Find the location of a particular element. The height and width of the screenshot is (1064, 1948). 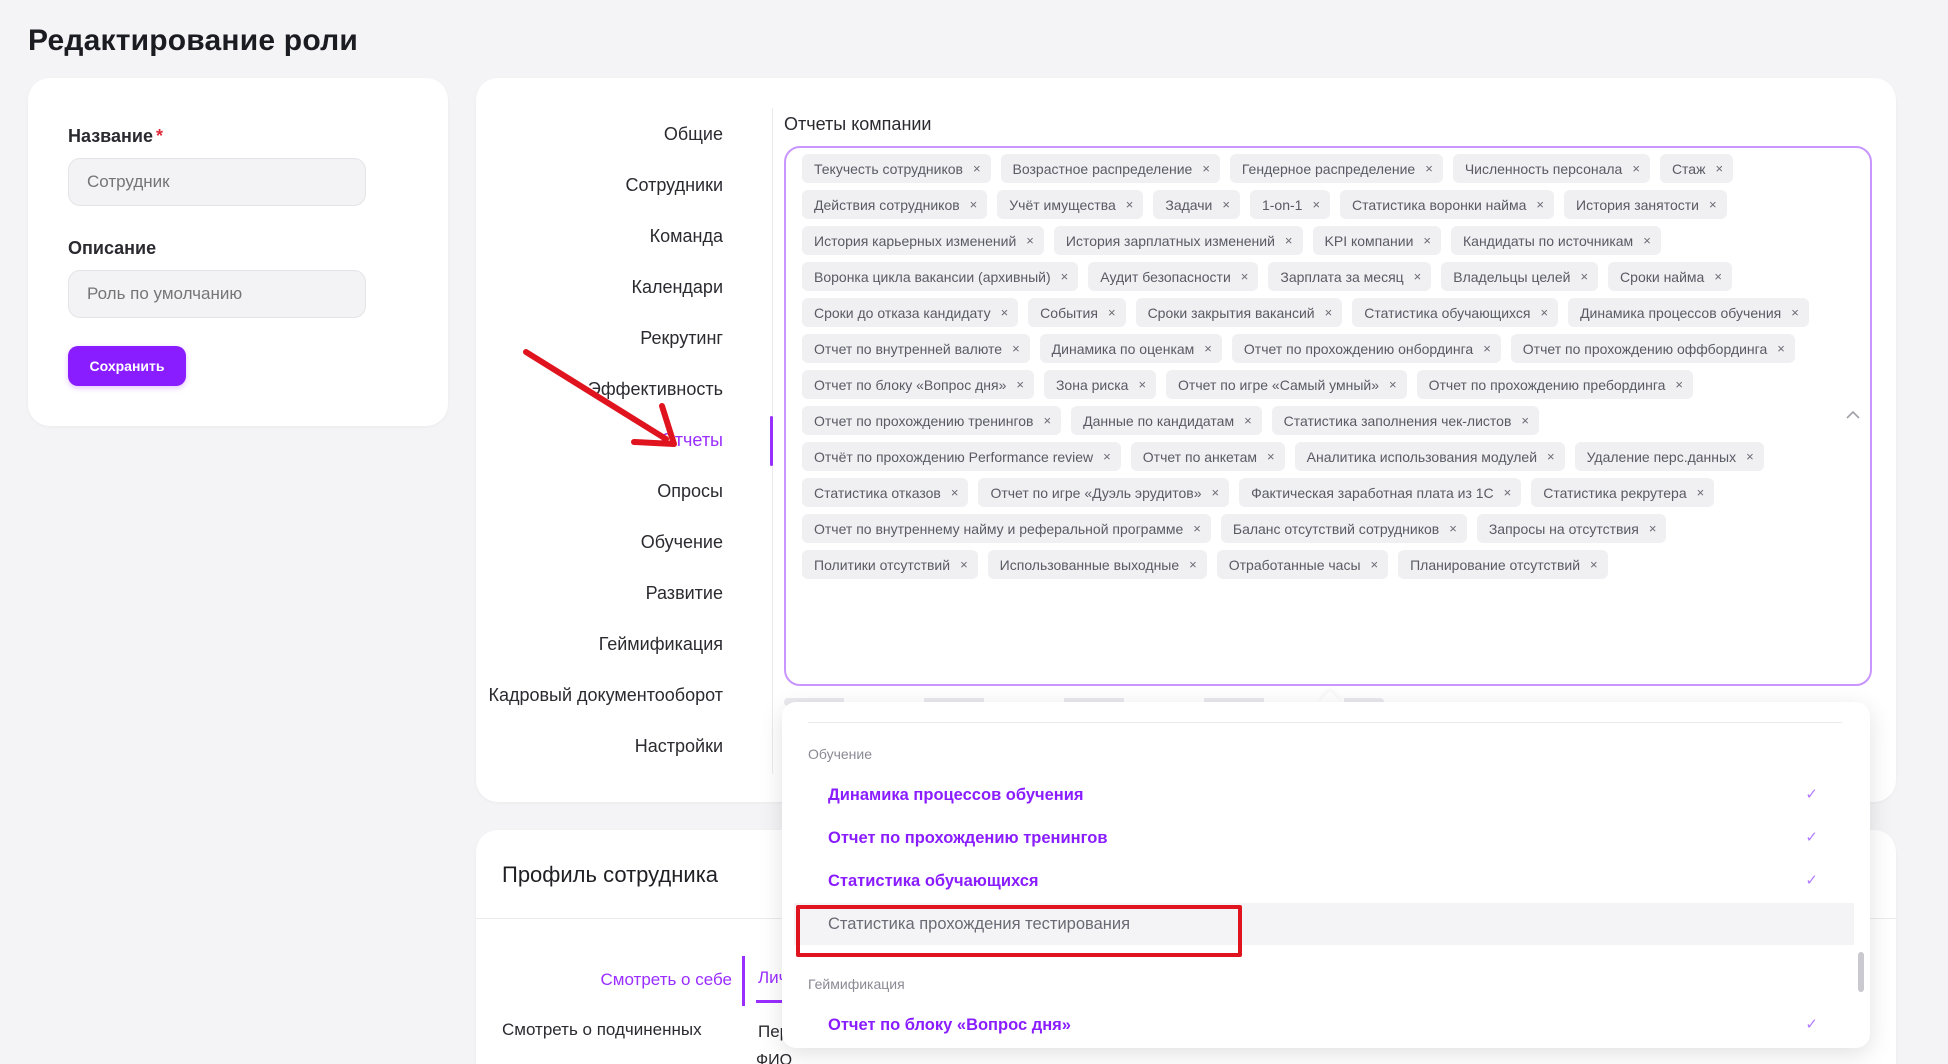

report-tag: Фактическая заработная плата из 1С × is located at coordinates (1380, 492).